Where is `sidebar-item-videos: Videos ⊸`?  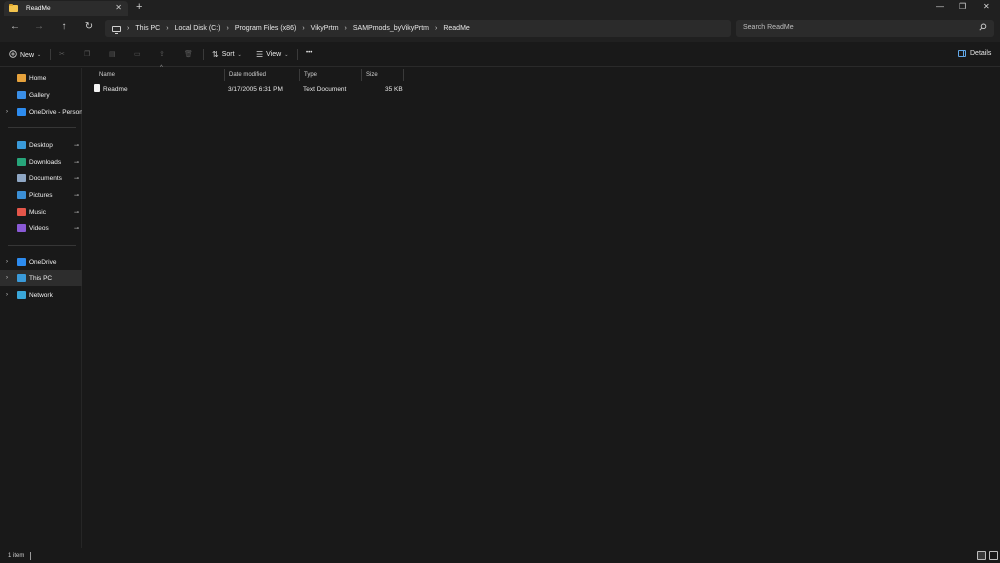
sidebar-item-videos: Videos ⊸ is located at coordinates (41, 228).